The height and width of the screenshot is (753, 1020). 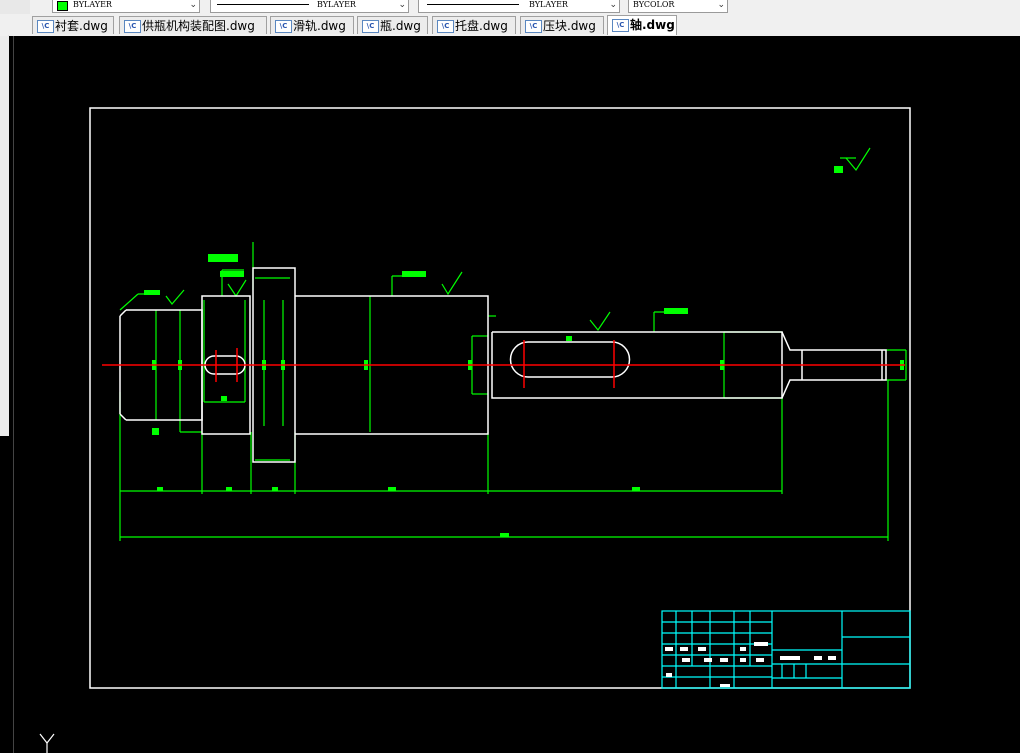 What do you see at coordinates (92, 4) in the screenshot?
I see `color-value: BYLAYER` at bounding box center [92, 4].